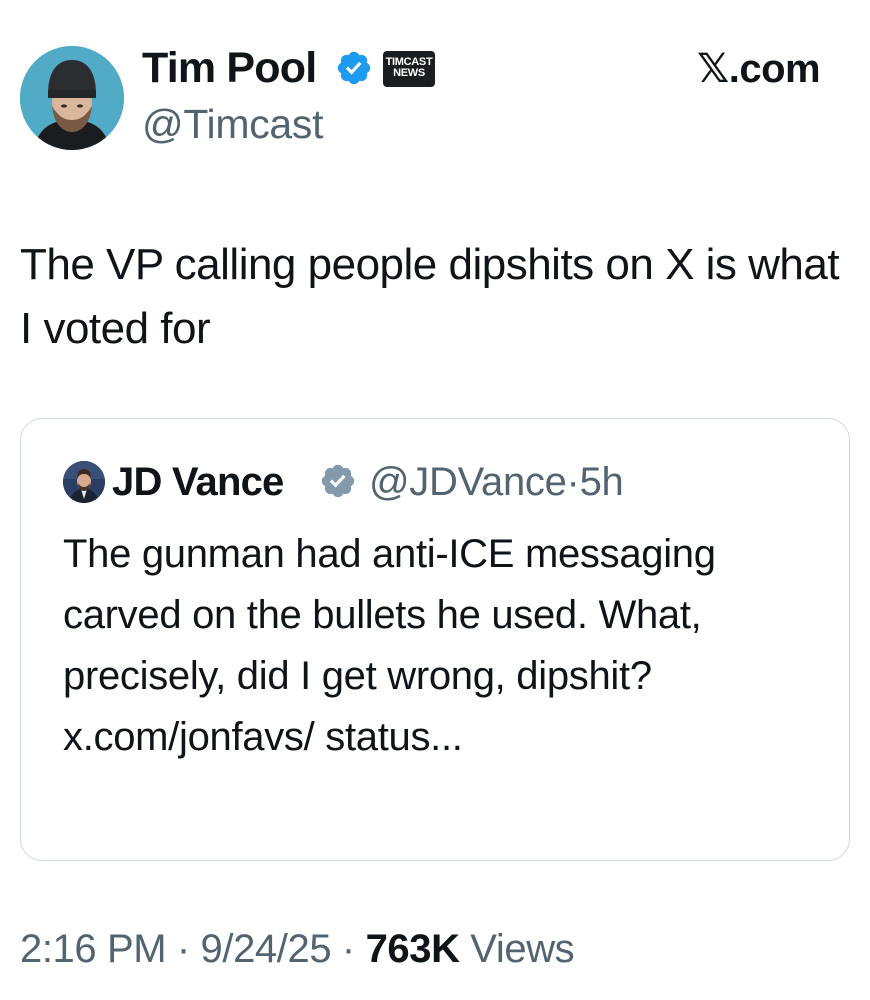  I want to click on quoted-author-display-name: JD Vance, so click(198, 482).